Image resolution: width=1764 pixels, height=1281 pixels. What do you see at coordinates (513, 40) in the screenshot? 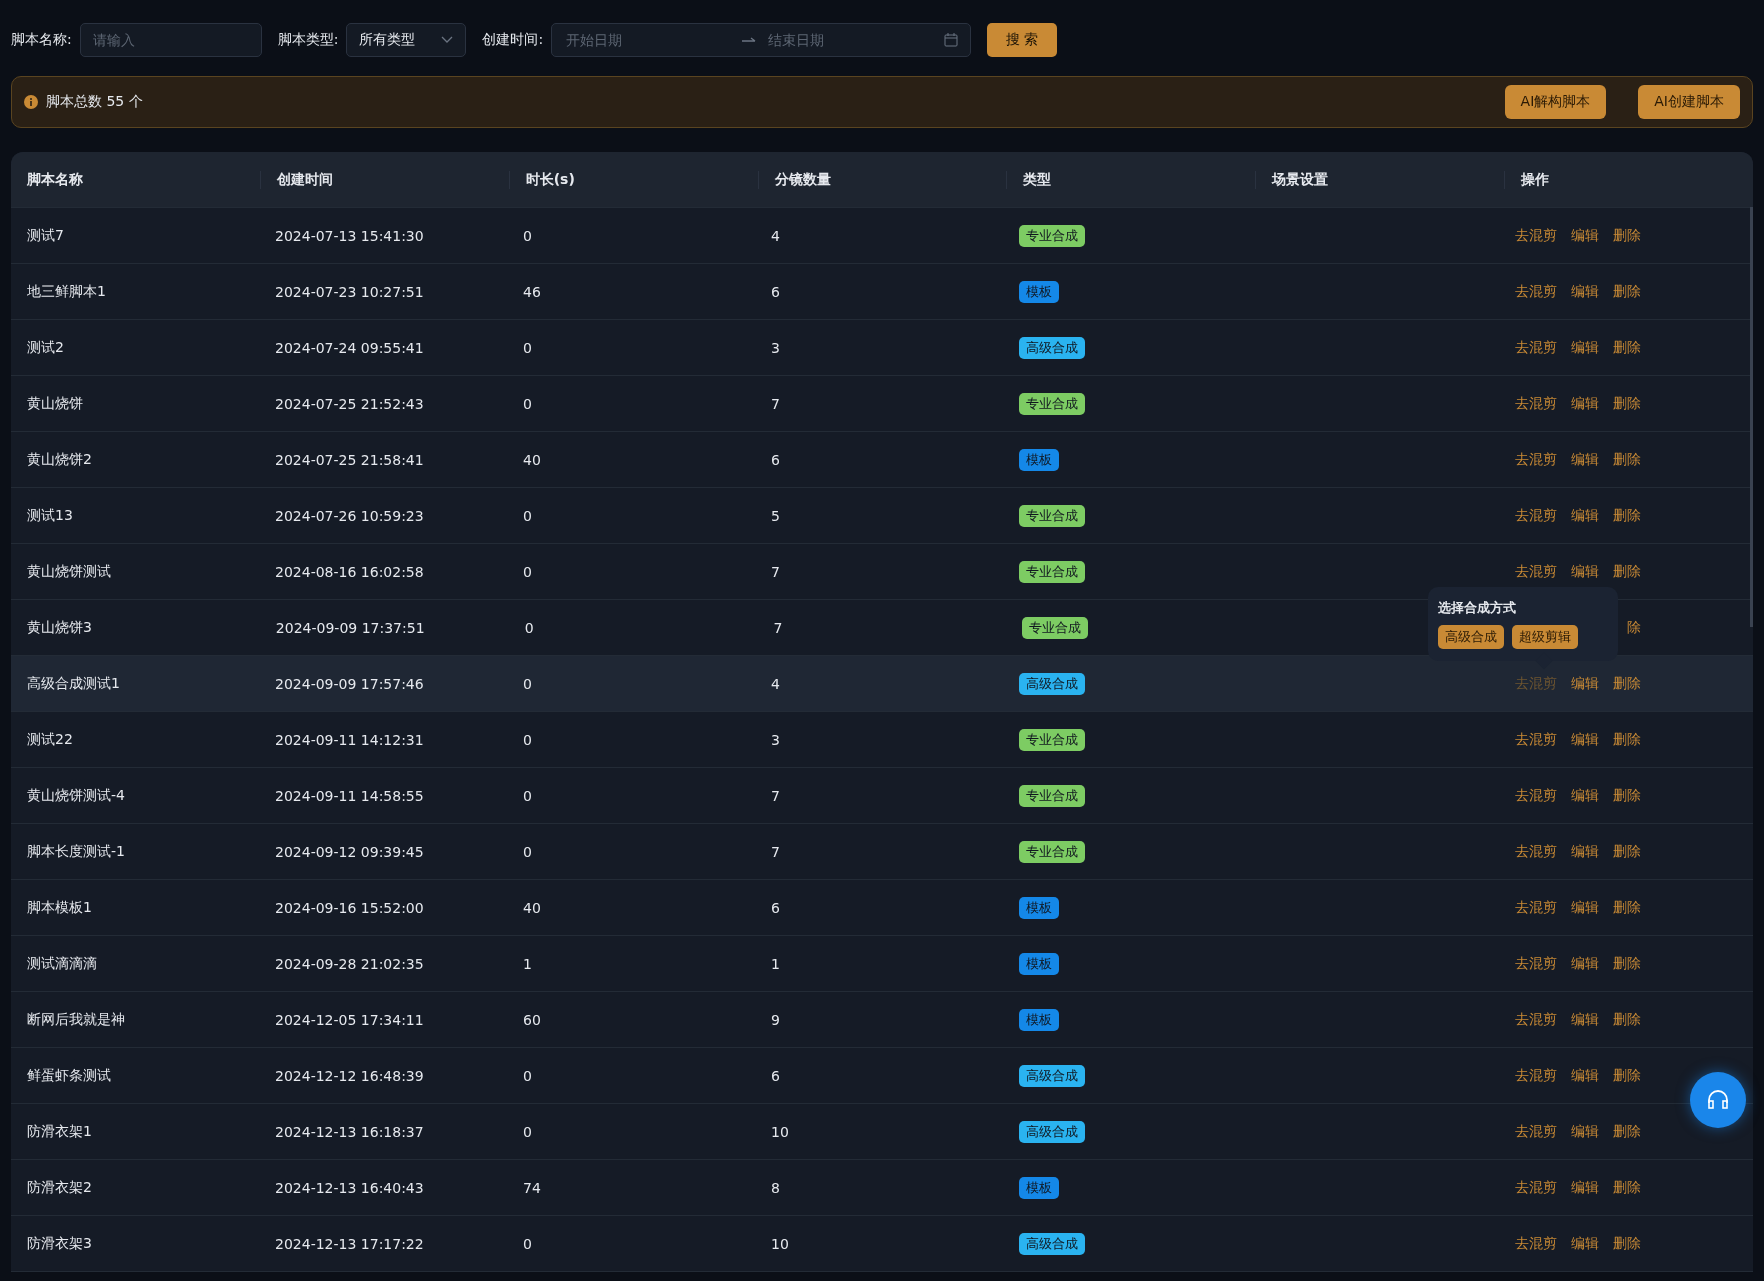
I see `filter-label: 创建时间:` at bounding box center [513, 40].